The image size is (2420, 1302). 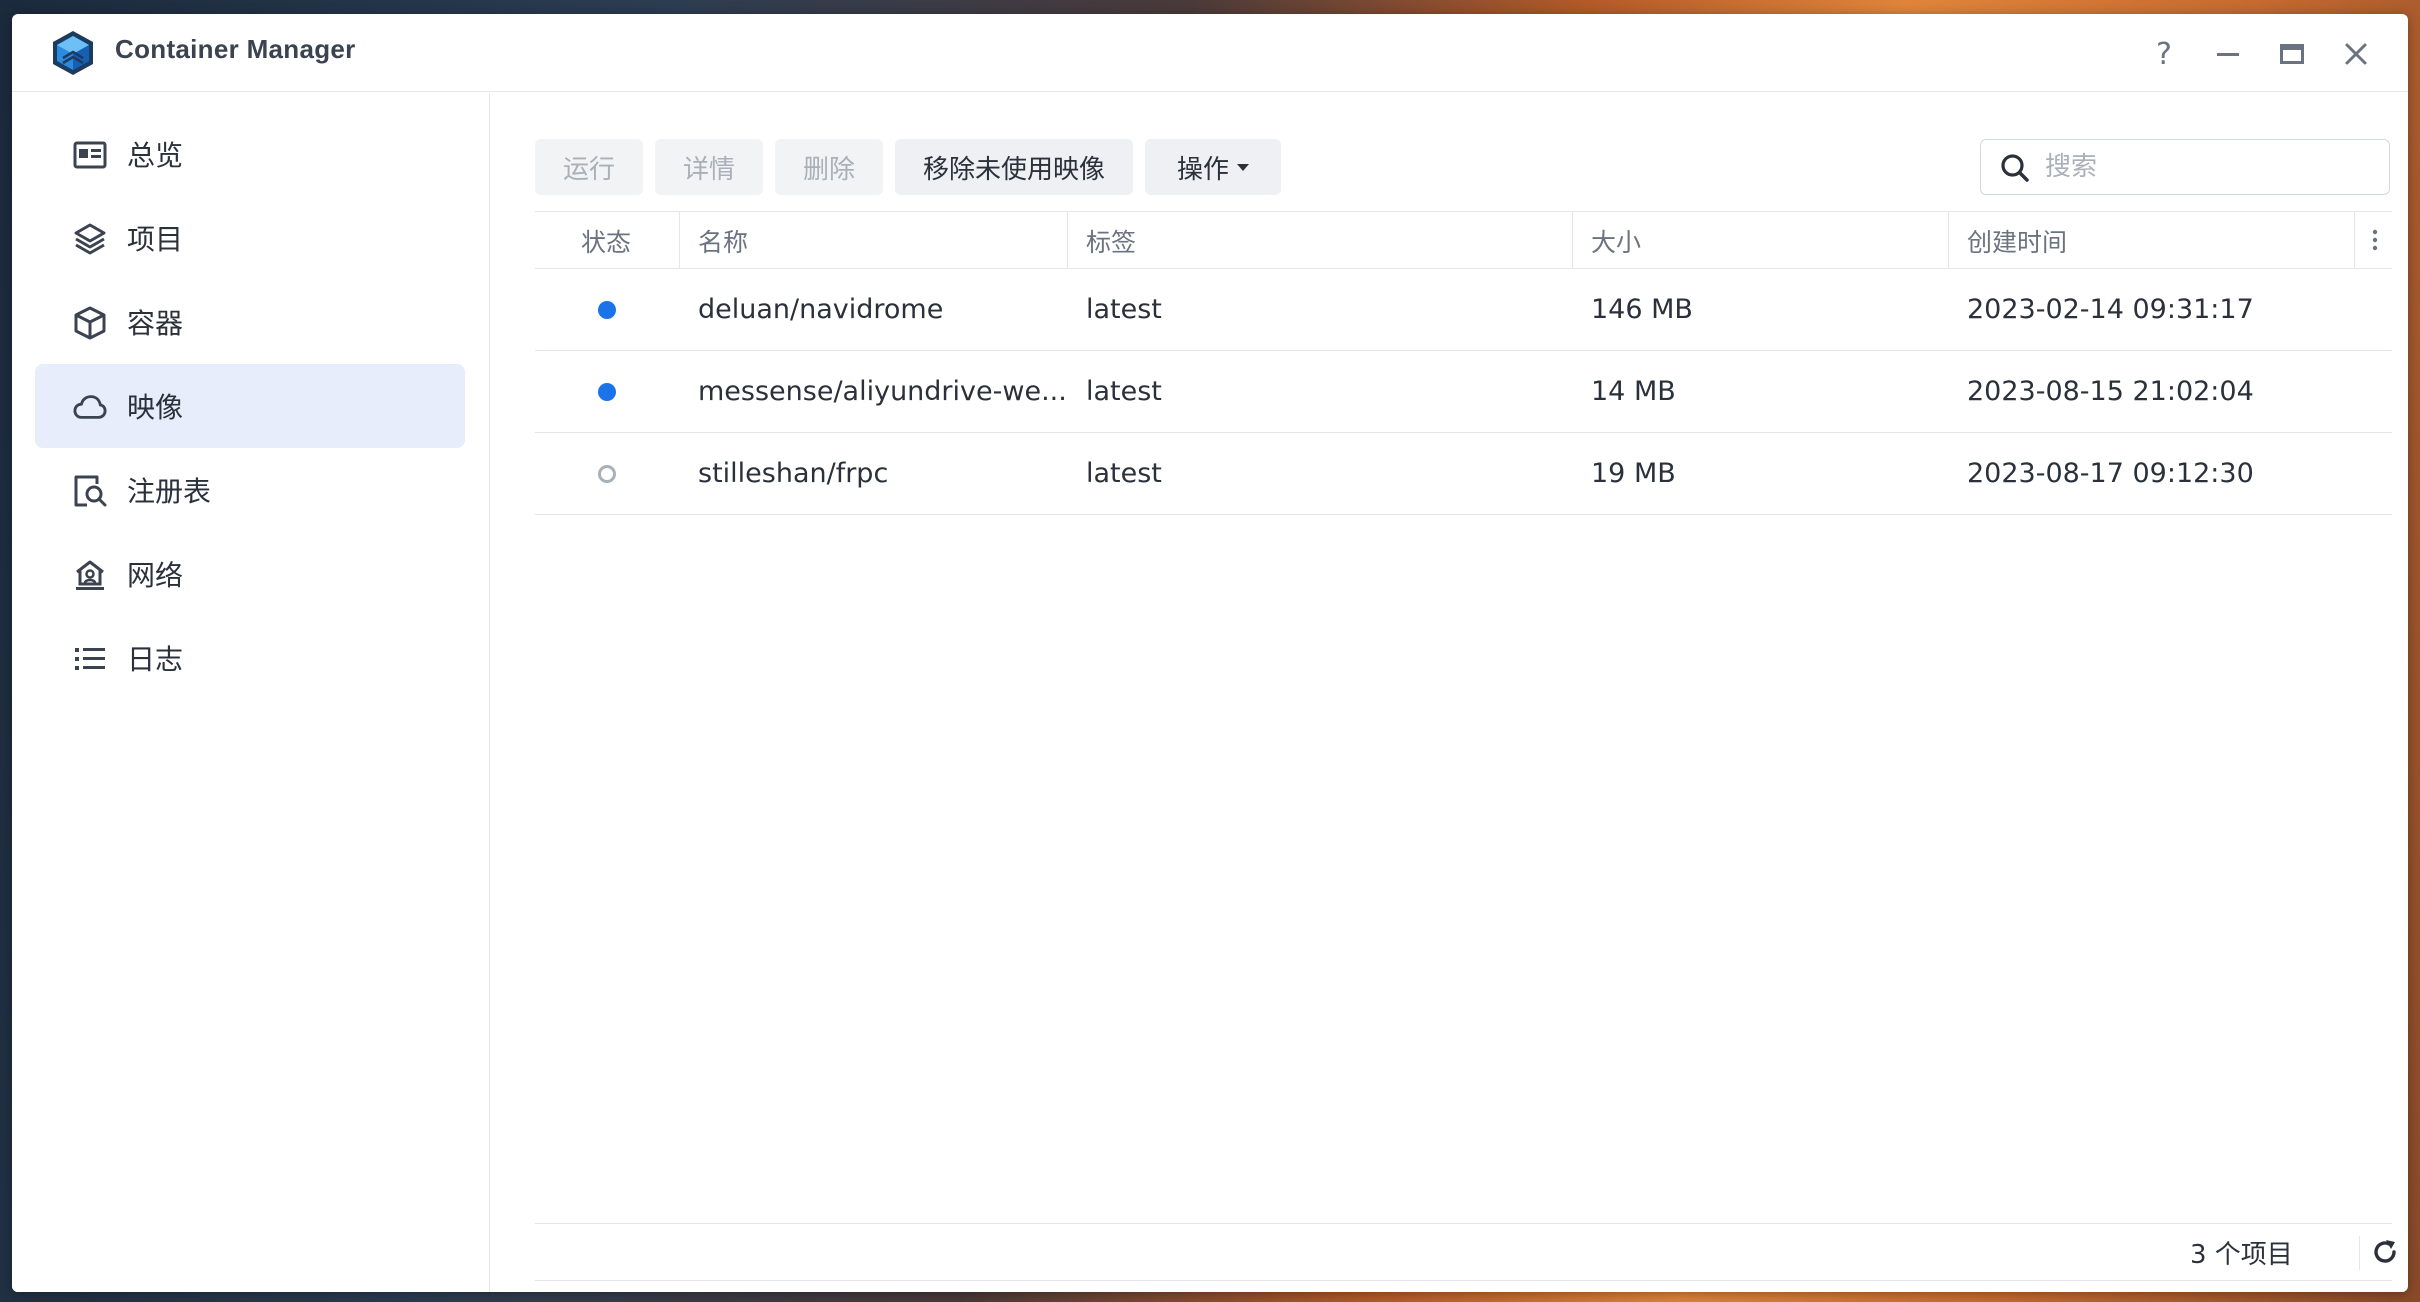 I want to click on caret-down-icon, so click(x=1243, y=167).